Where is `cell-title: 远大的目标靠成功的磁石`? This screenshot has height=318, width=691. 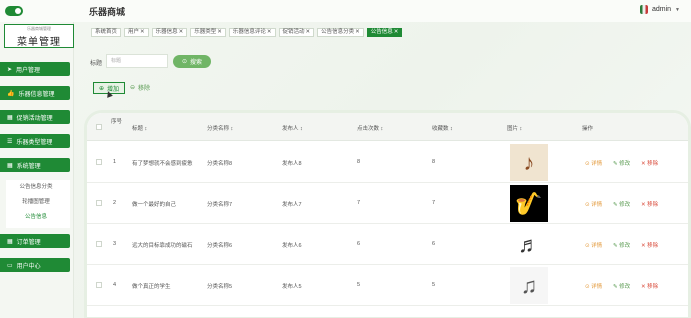
cell-title: 远大的目标靠成功的磁石 is located at coordinates (162, 246).